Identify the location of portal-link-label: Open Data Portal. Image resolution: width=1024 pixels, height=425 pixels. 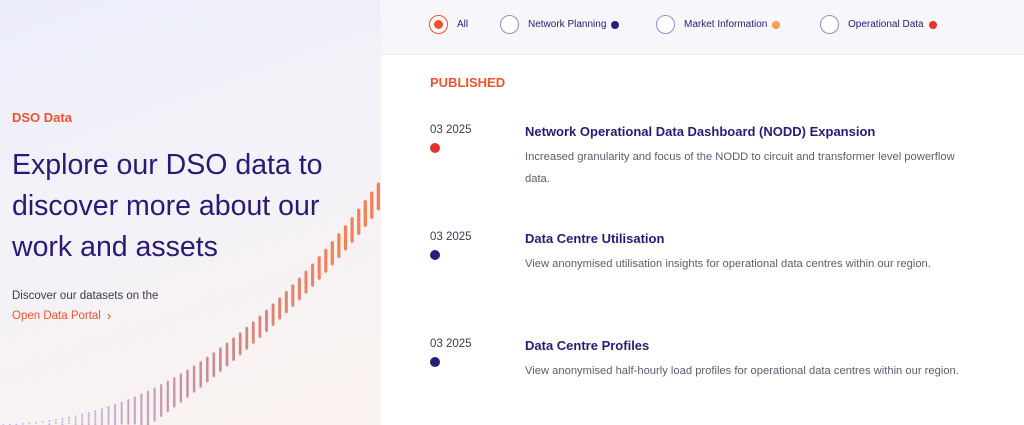
(56, 315).